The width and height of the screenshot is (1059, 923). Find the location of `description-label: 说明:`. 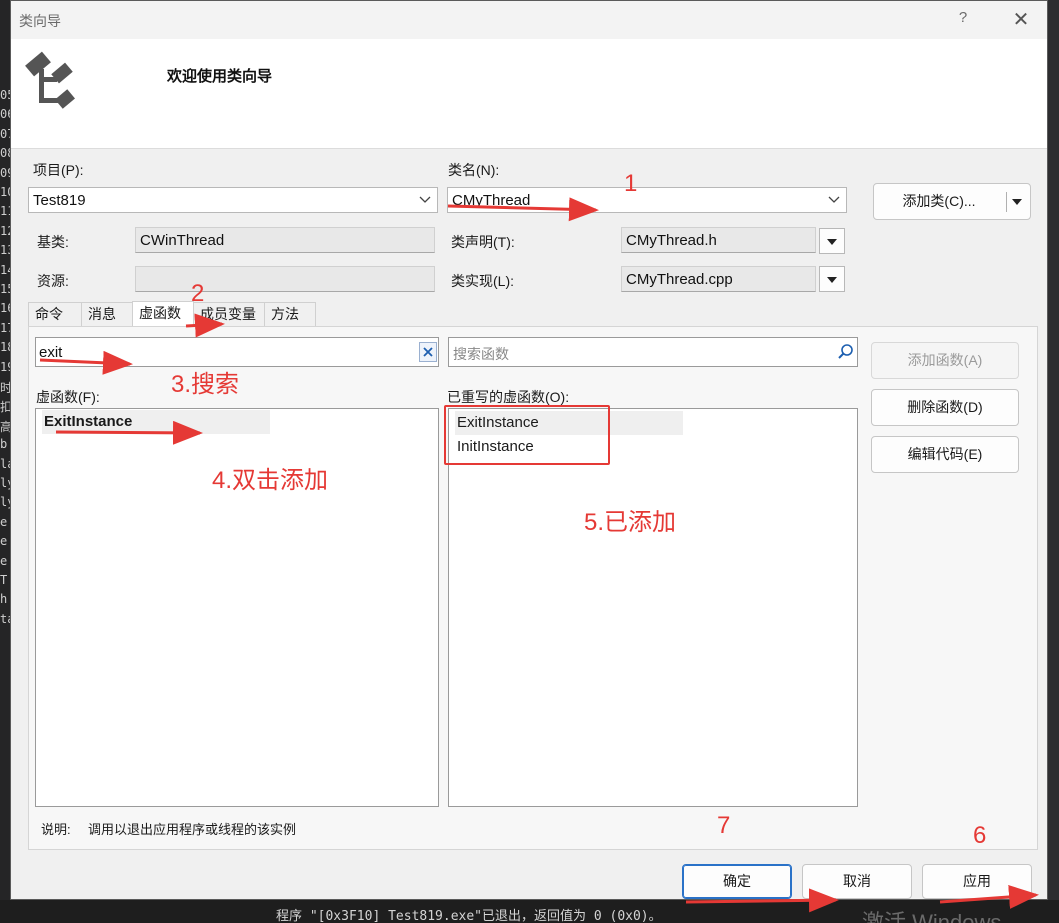

description-label: 说明: is located at coordinates (56, 829).